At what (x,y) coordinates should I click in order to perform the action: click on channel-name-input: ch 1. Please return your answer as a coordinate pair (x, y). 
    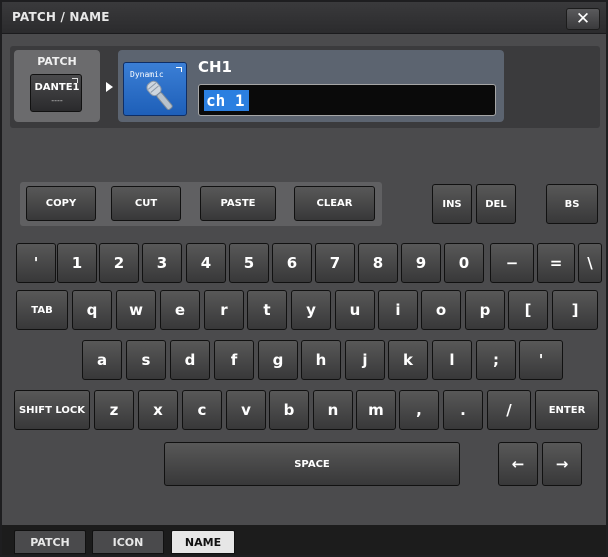
    Looking at the image, I should click on (347, 100).